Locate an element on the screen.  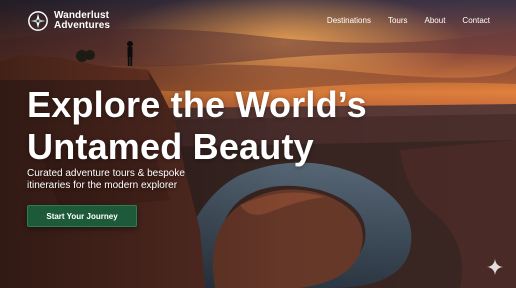
brand-name: Wanderlust Adventures is located at coordinates (82, 21).